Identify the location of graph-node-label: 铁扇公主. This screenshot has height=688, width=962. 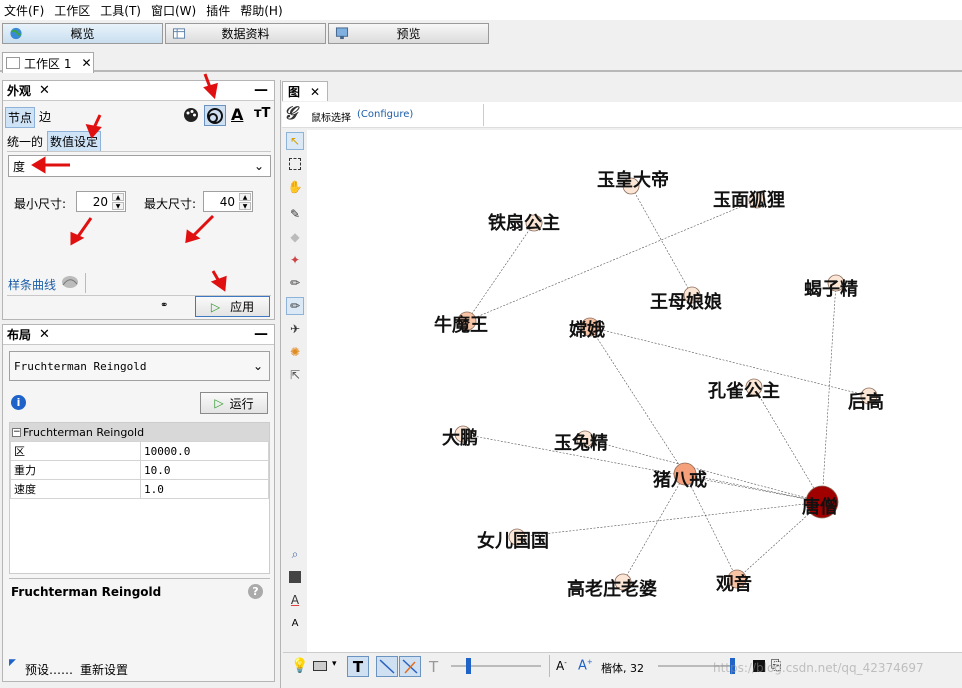
(524, 223).